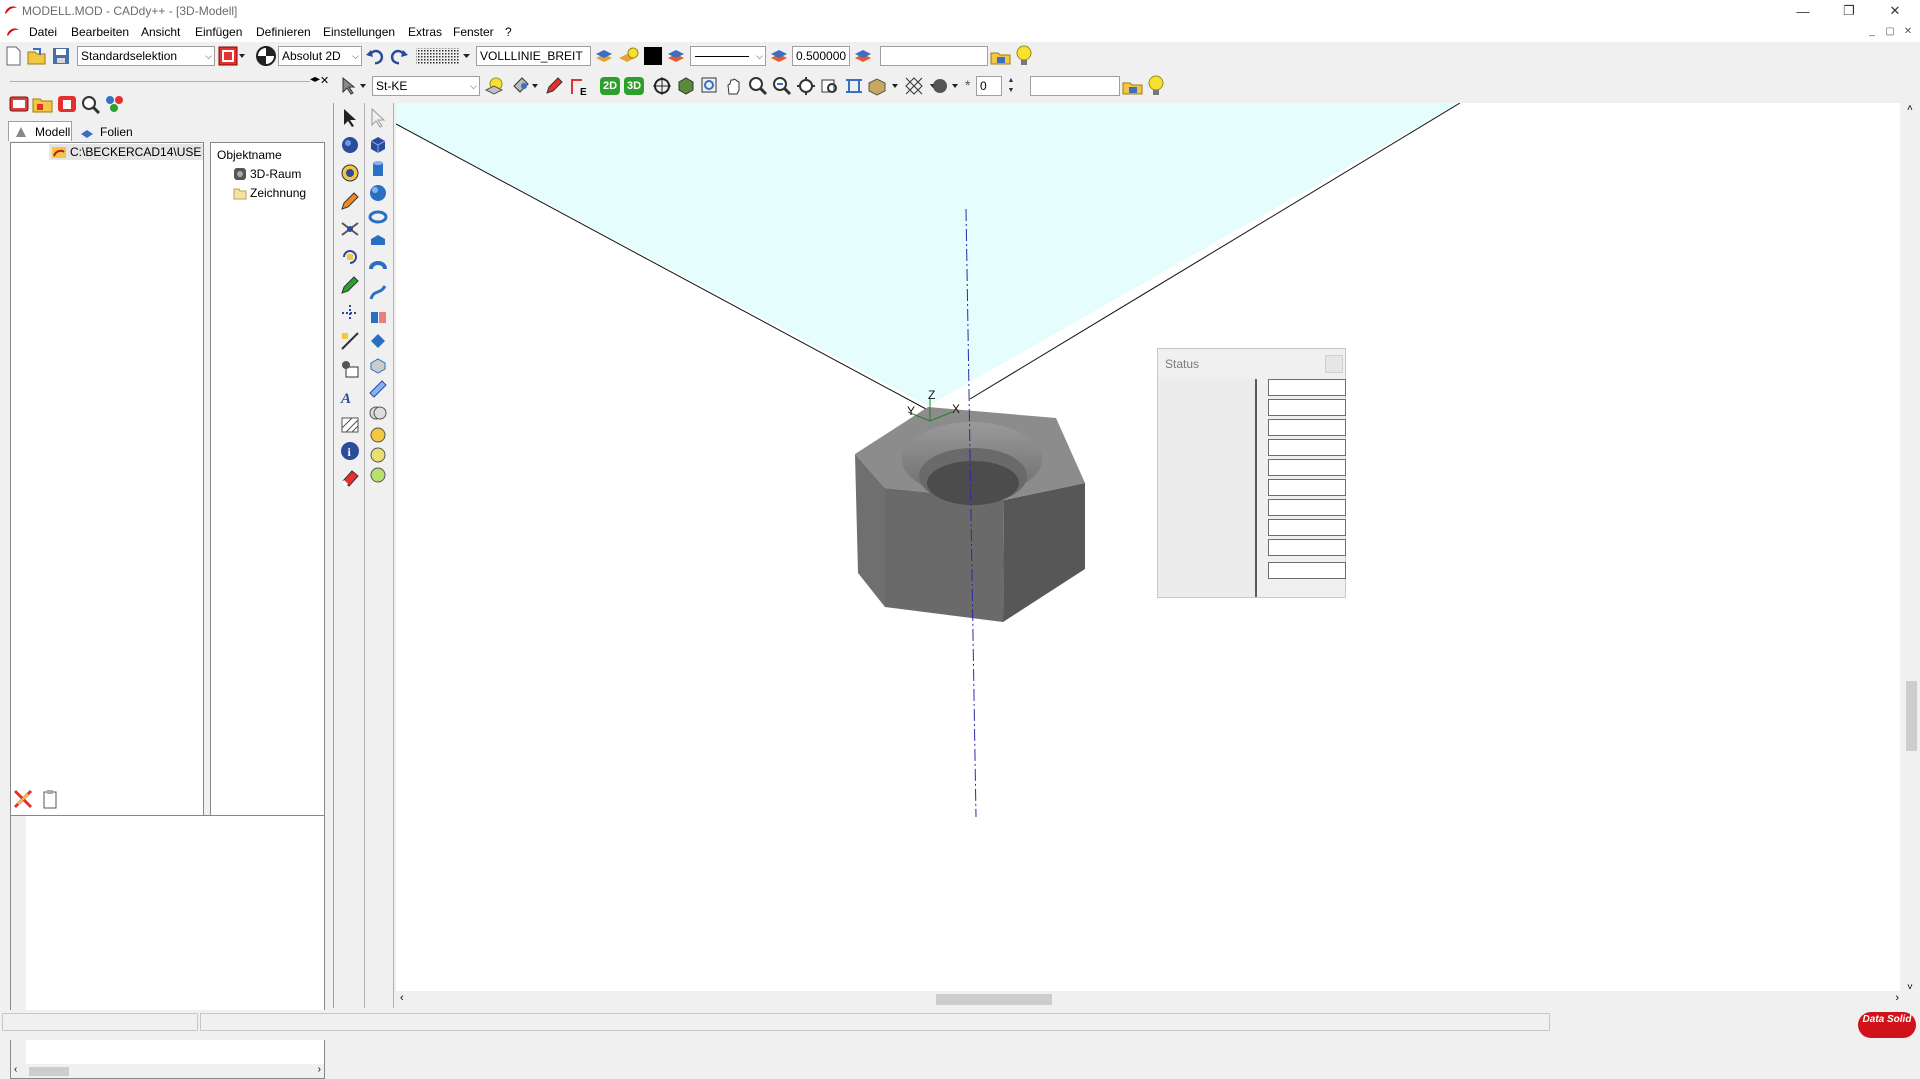 Image resolution: width=1920 pixels, height=1079 pixels. Describe the element at coordinates (1890, 32) in the screenshot. I see `mdi-restore-button: ▢` at that location.